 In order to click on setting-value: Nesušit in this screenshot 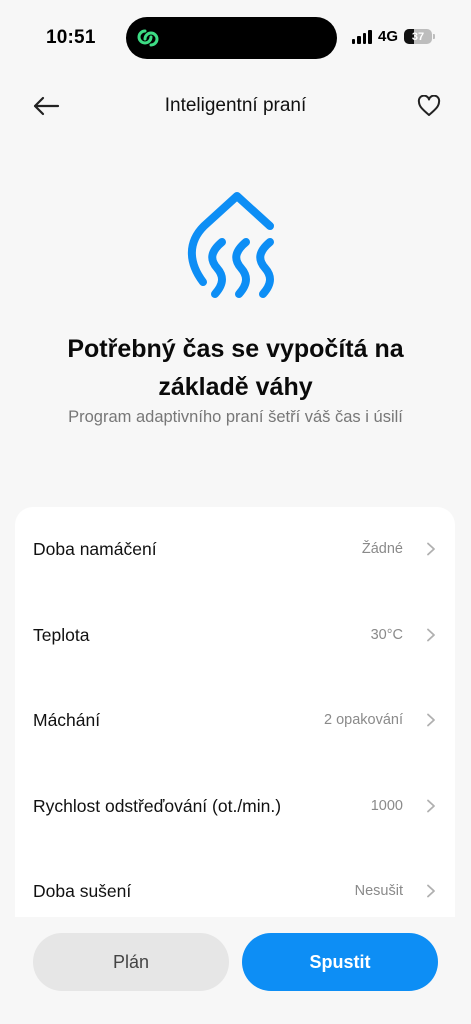, I will do `click(378, 891)`.